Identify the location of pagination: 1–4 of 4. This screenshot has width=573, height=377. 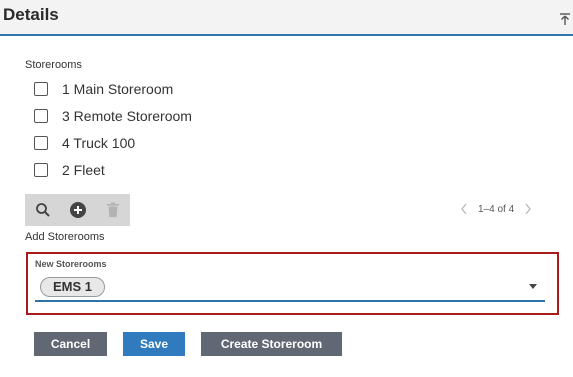
(496, 209).